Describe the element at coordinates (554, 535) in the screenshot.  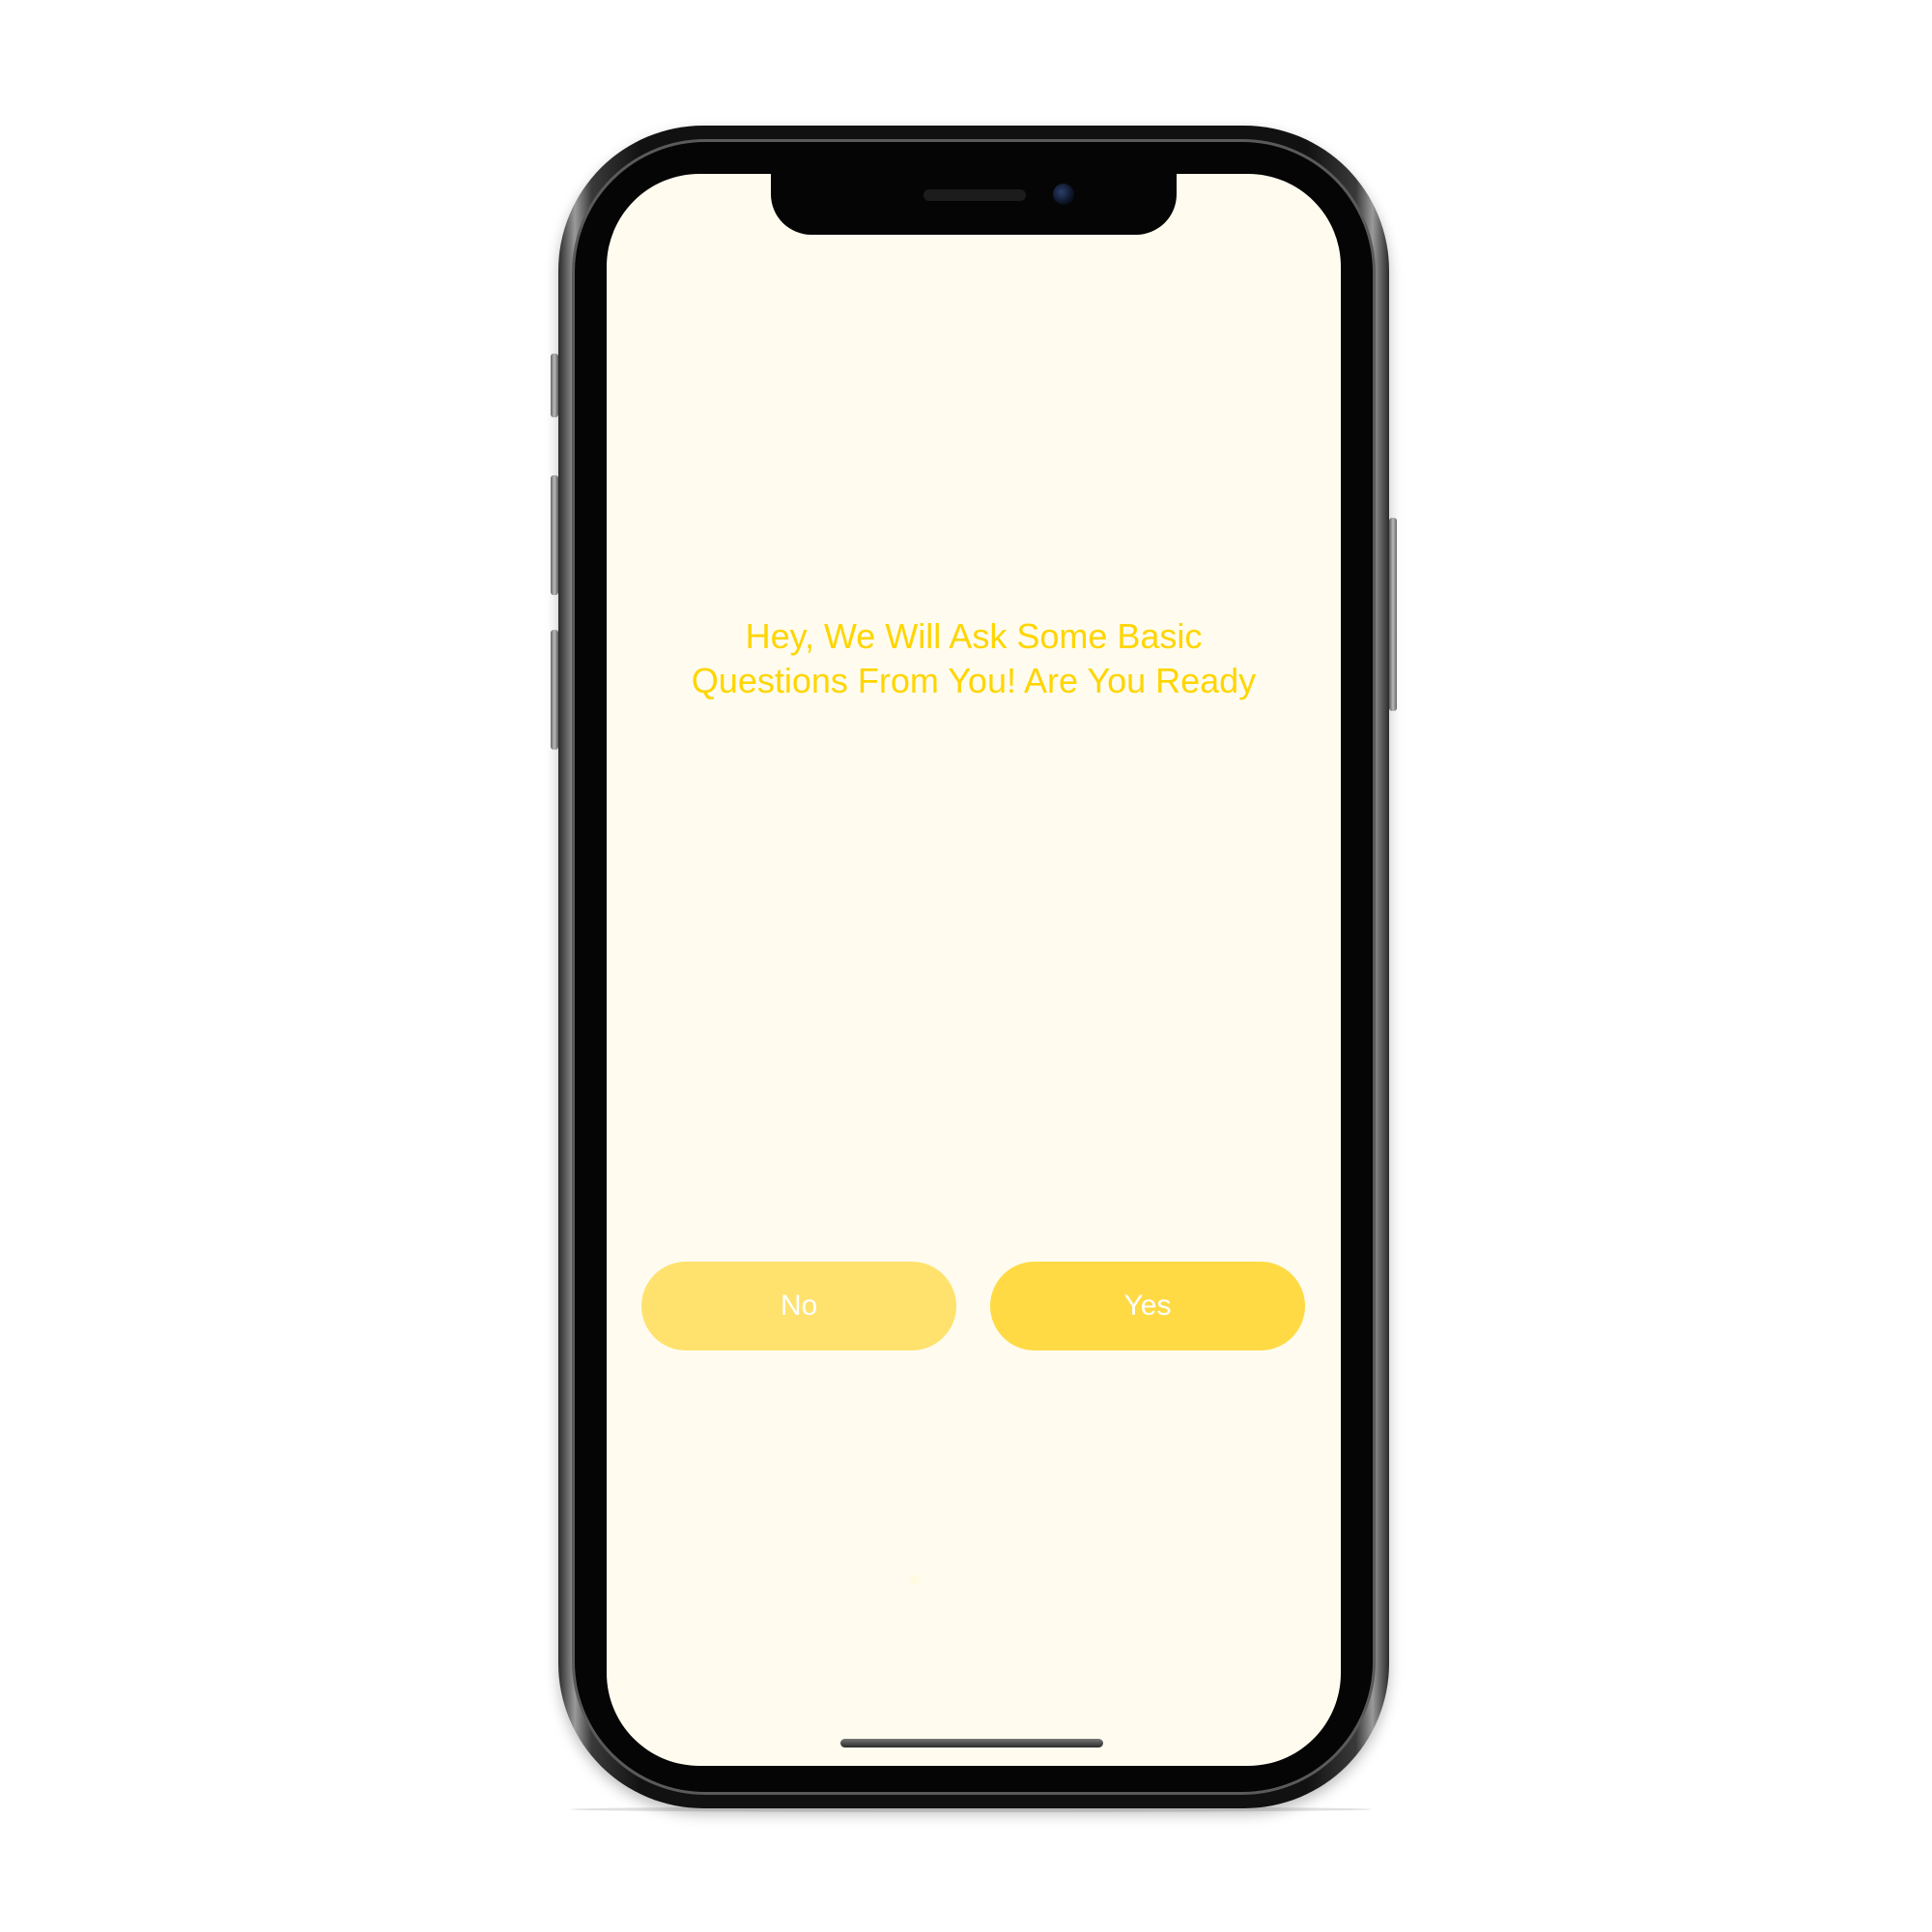
I see `volume-up-button` at that location.